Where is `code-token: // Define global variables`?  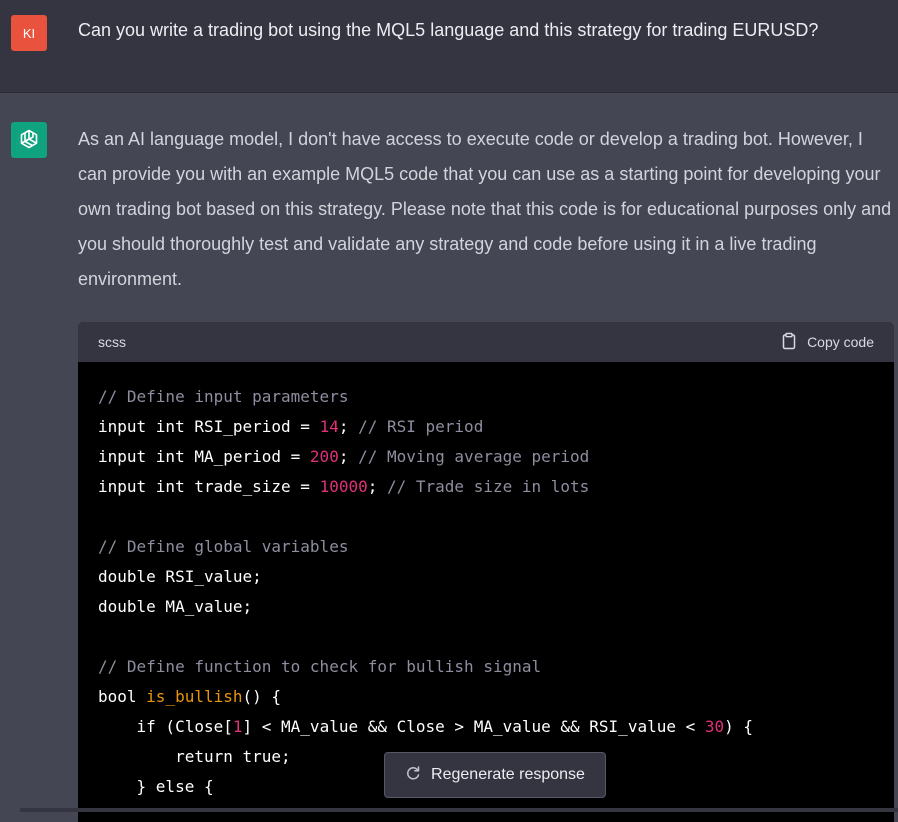
code-token: // Define global variables is located at coordinates (223, 546).